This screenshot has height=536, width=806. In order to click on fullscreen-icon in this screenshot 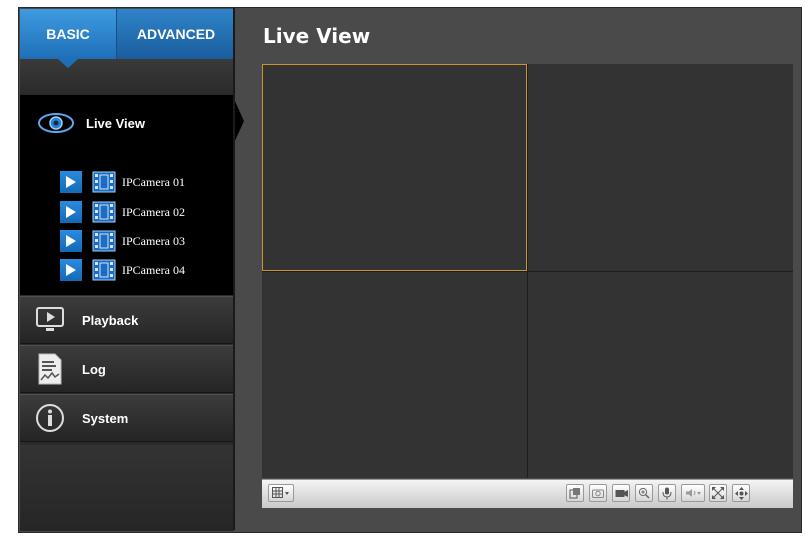, I will do `click(718, 493)`.